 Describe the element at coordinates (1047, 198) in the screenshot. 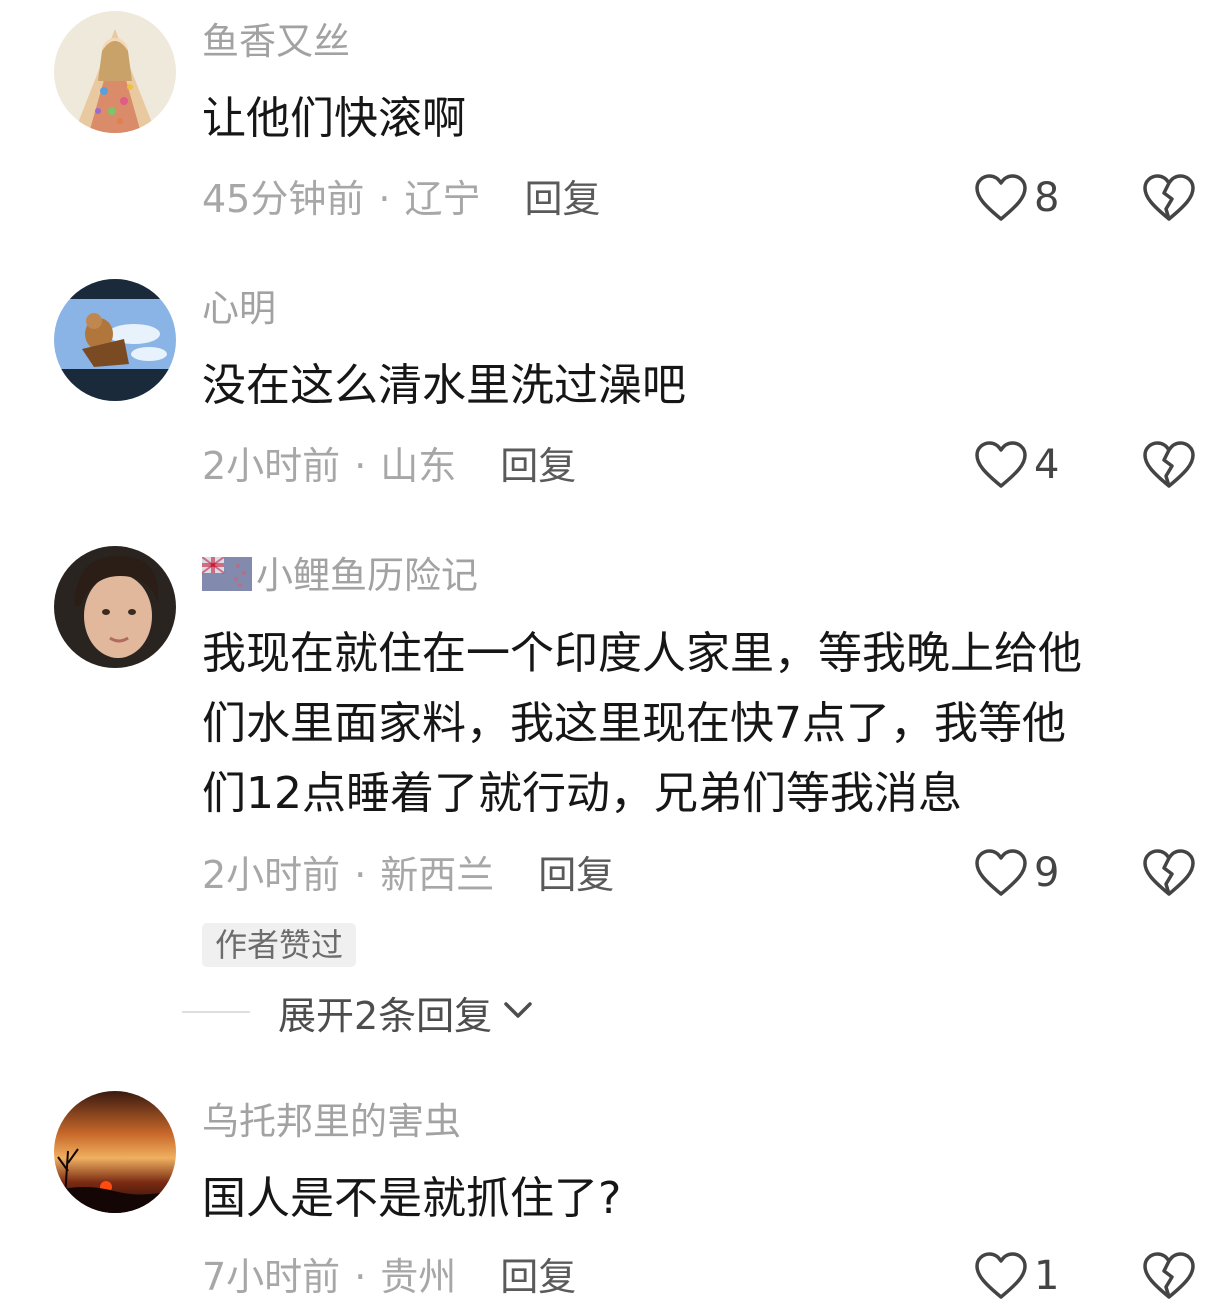

I see `like-count: 8` at that location.